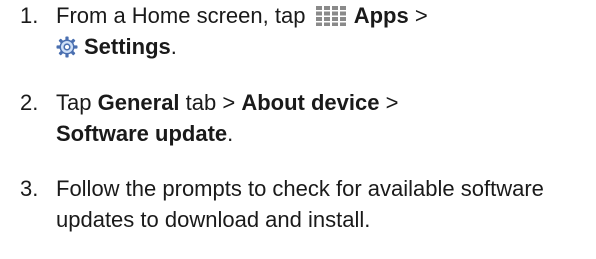  What do you see at coordinates (181, 15) in the screenshot?
I see `step-1-intro: From a Home screen, tap` at bounding box center [181, 15].